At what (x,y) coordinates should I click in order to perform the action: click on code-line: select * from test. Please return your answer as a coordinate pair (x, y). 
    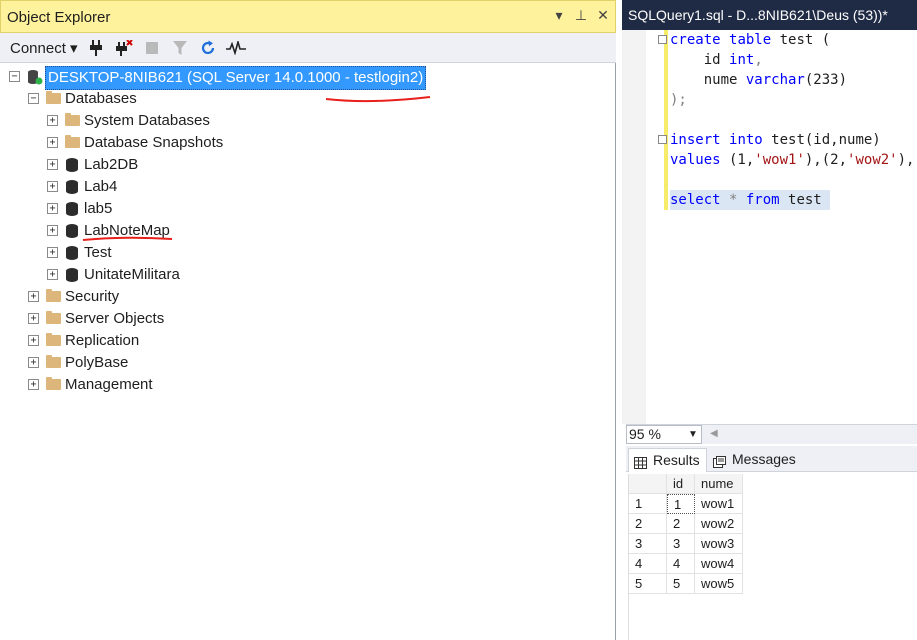
    Looking at the image, I should click on (750, 200).